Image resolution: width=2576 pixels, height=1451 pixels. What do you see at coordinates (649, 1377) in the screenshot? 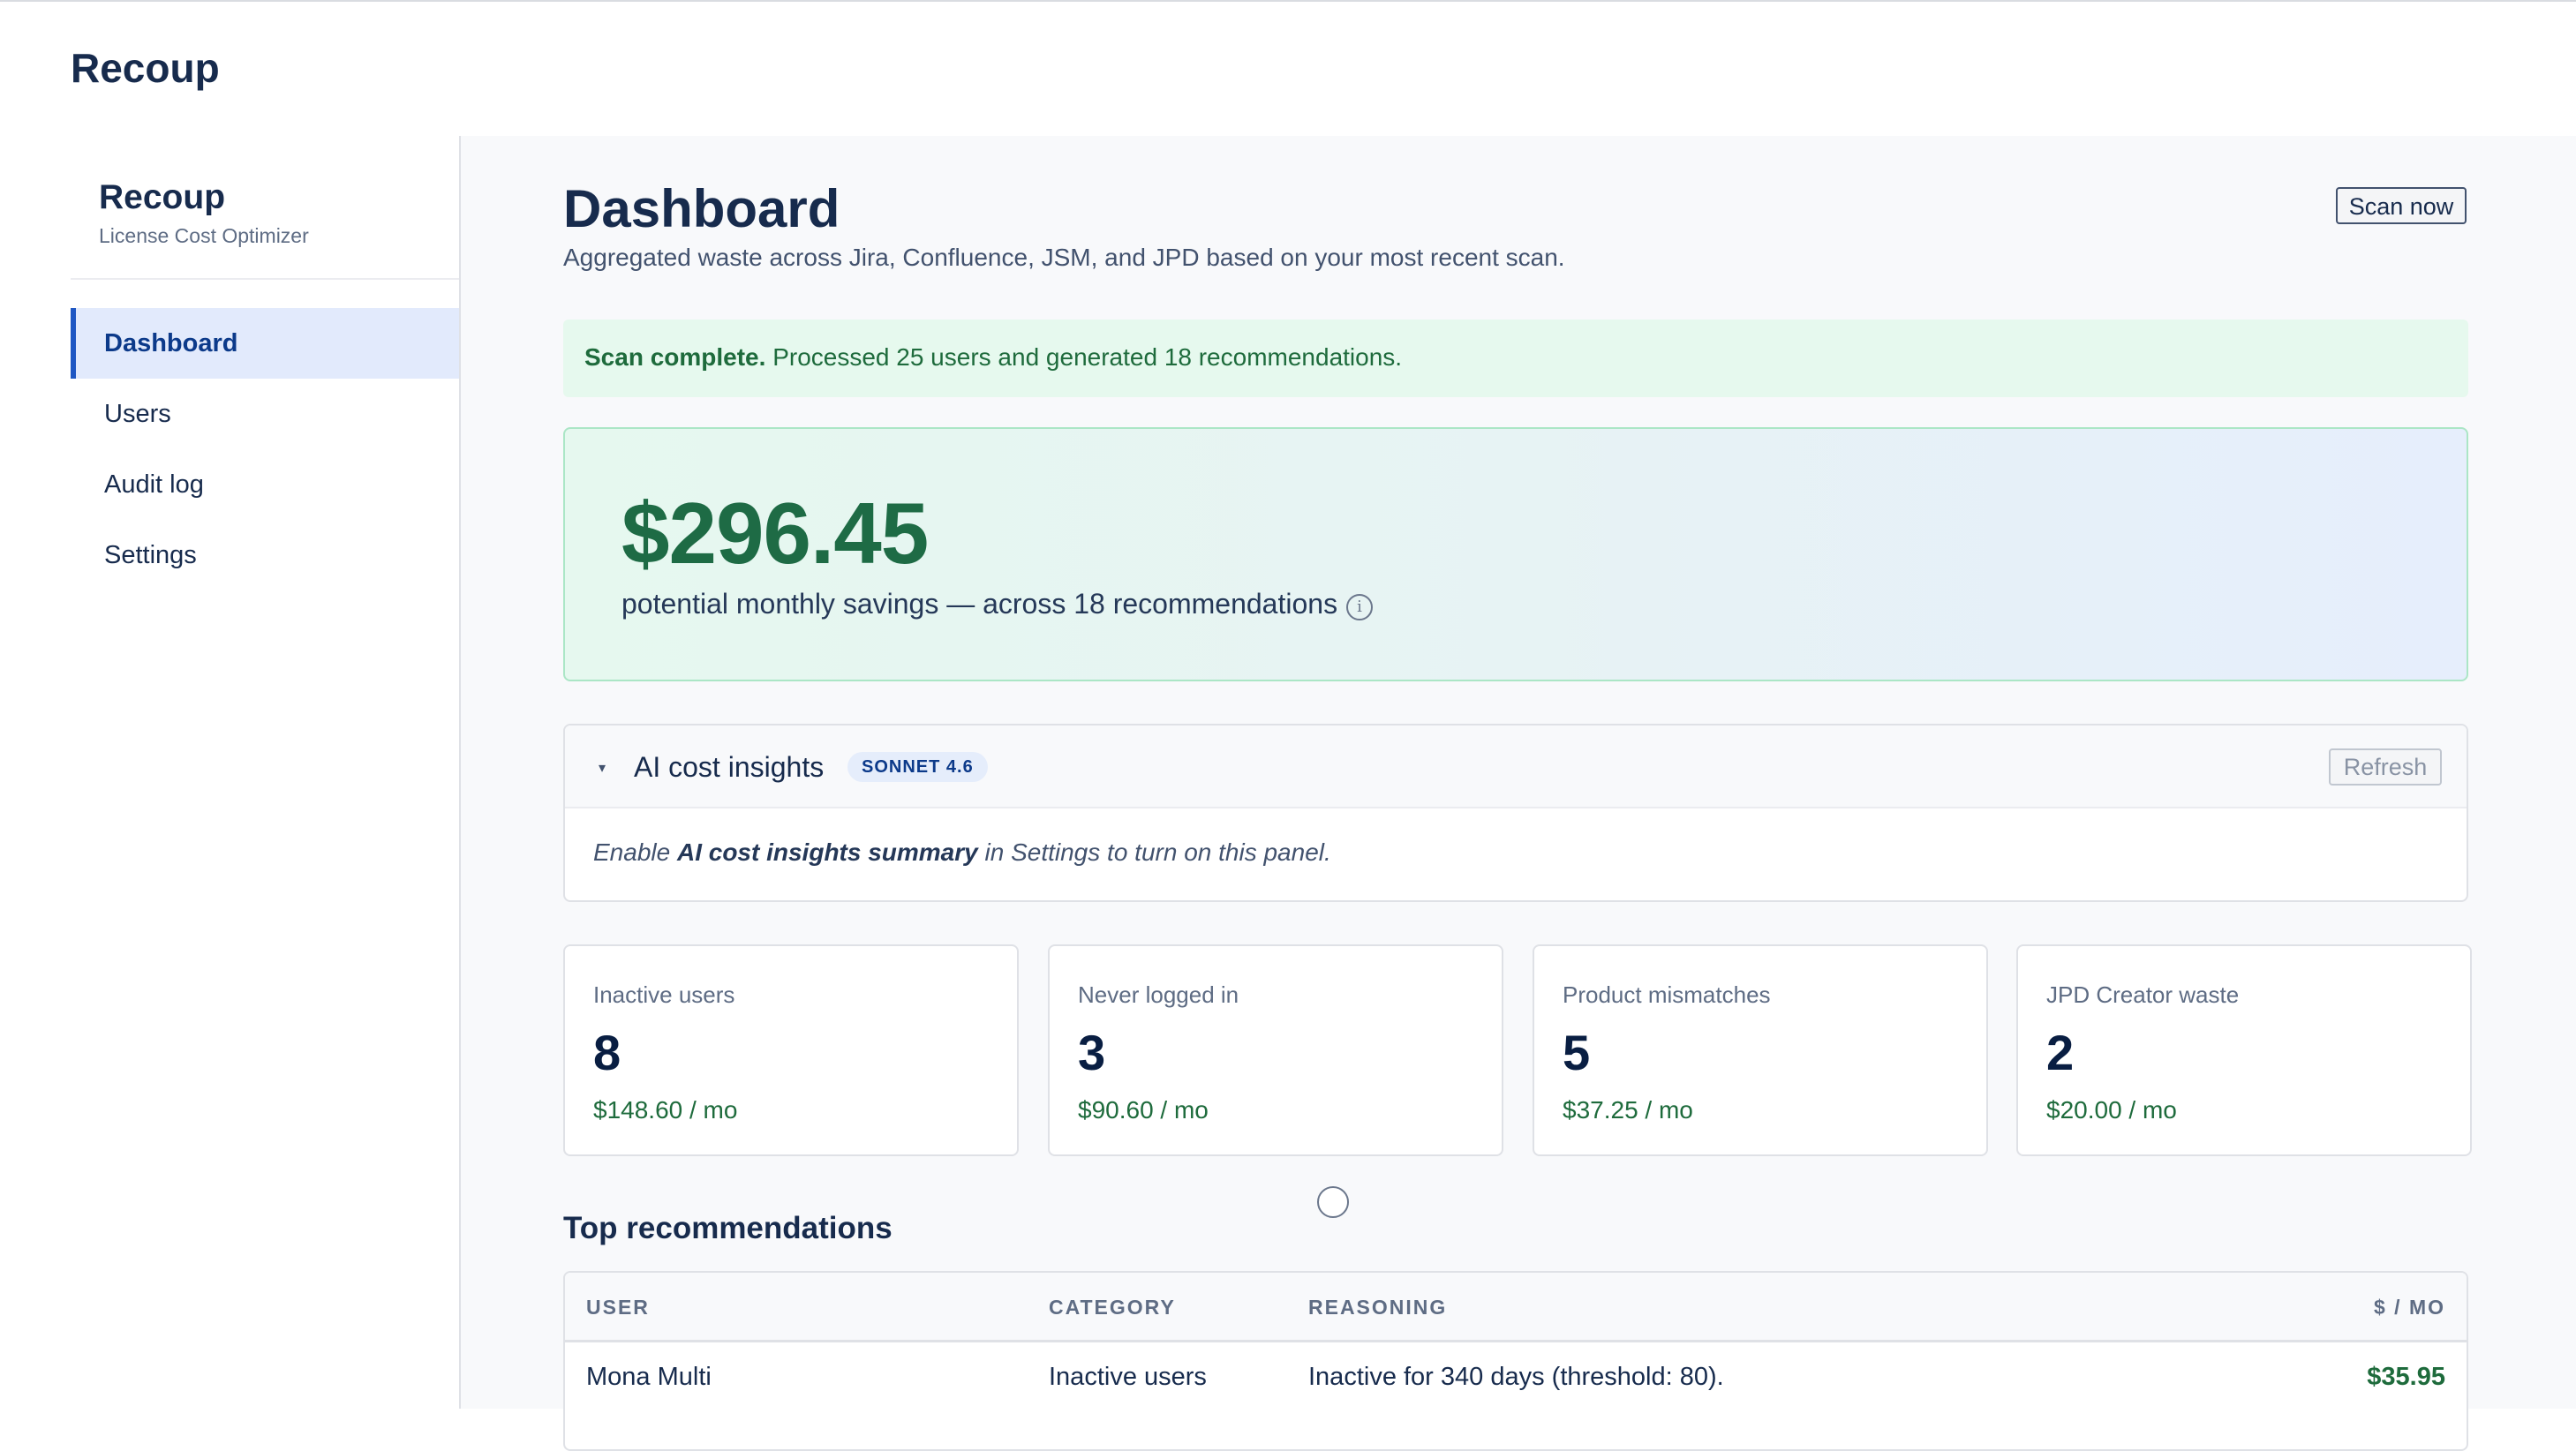
I see `row-user: Mona Multi` at bounding box center [649, 1377].